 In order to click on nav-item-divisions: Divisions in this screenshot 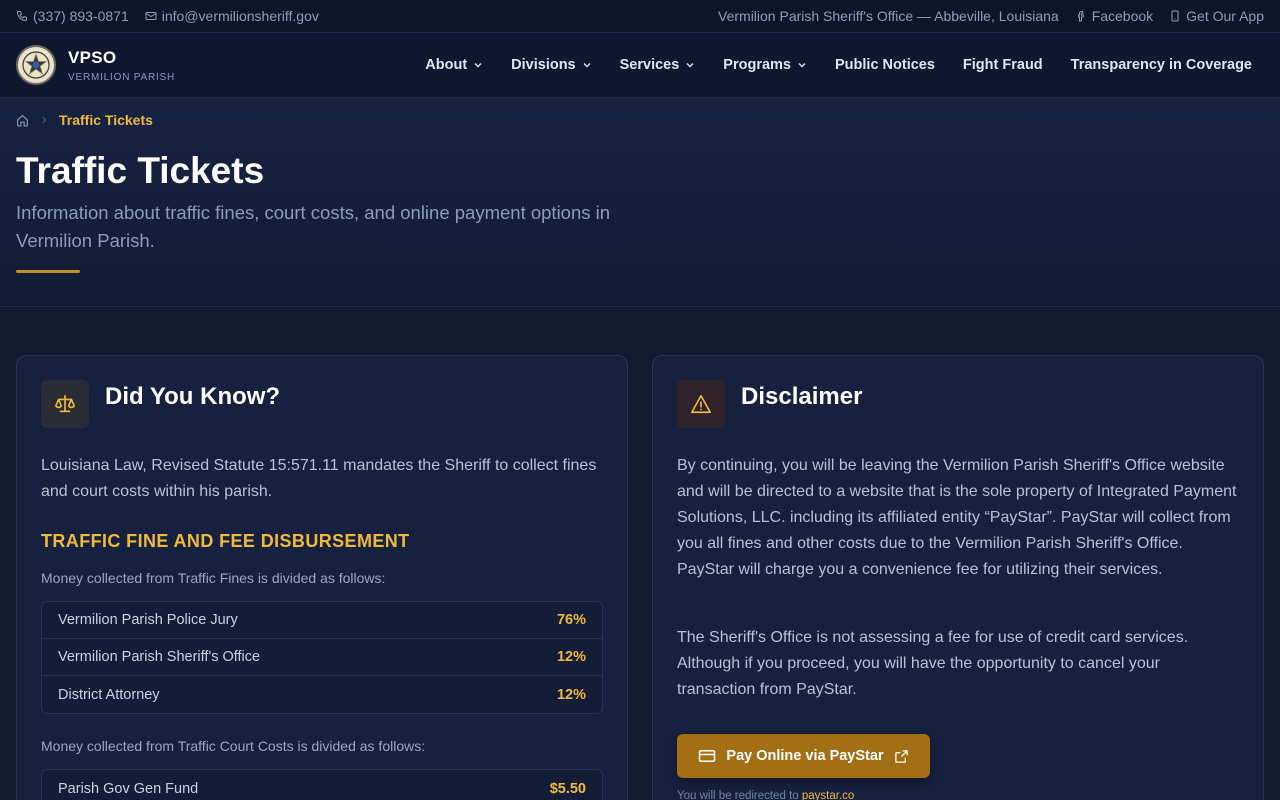, I will do `click(551, 65)`.